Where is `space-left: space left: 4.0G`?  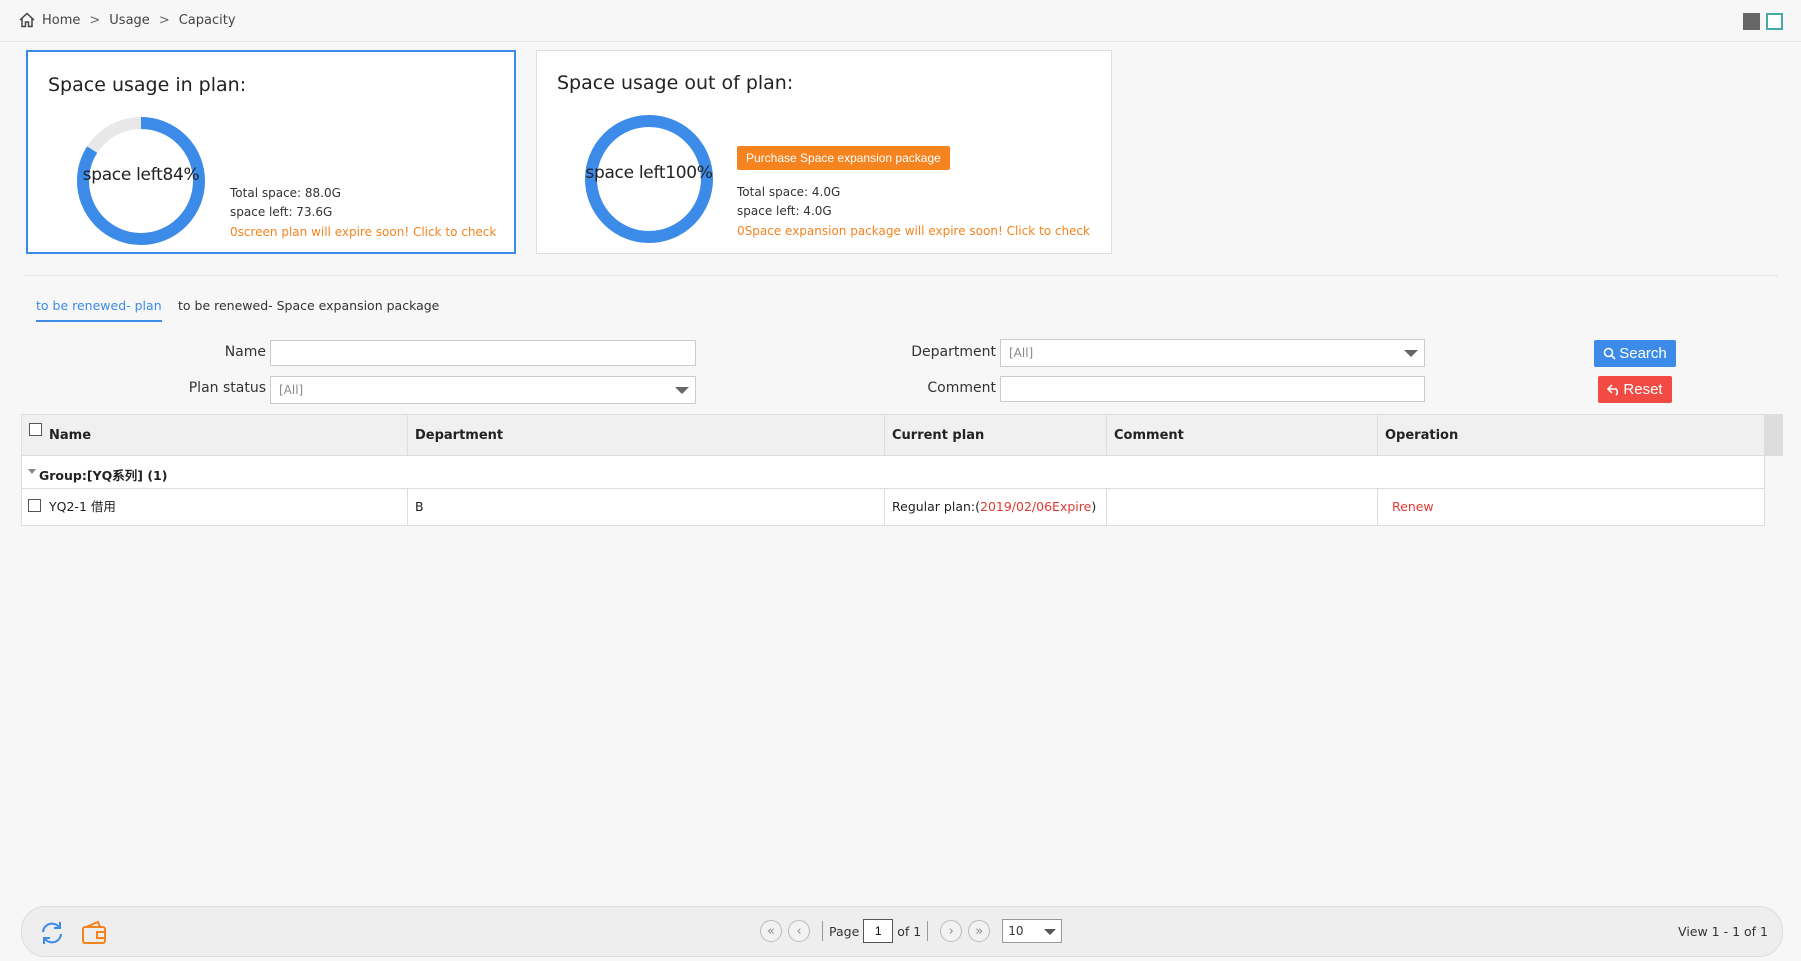
space-left: space left: 4.0G is located at coordinates (784, 211).